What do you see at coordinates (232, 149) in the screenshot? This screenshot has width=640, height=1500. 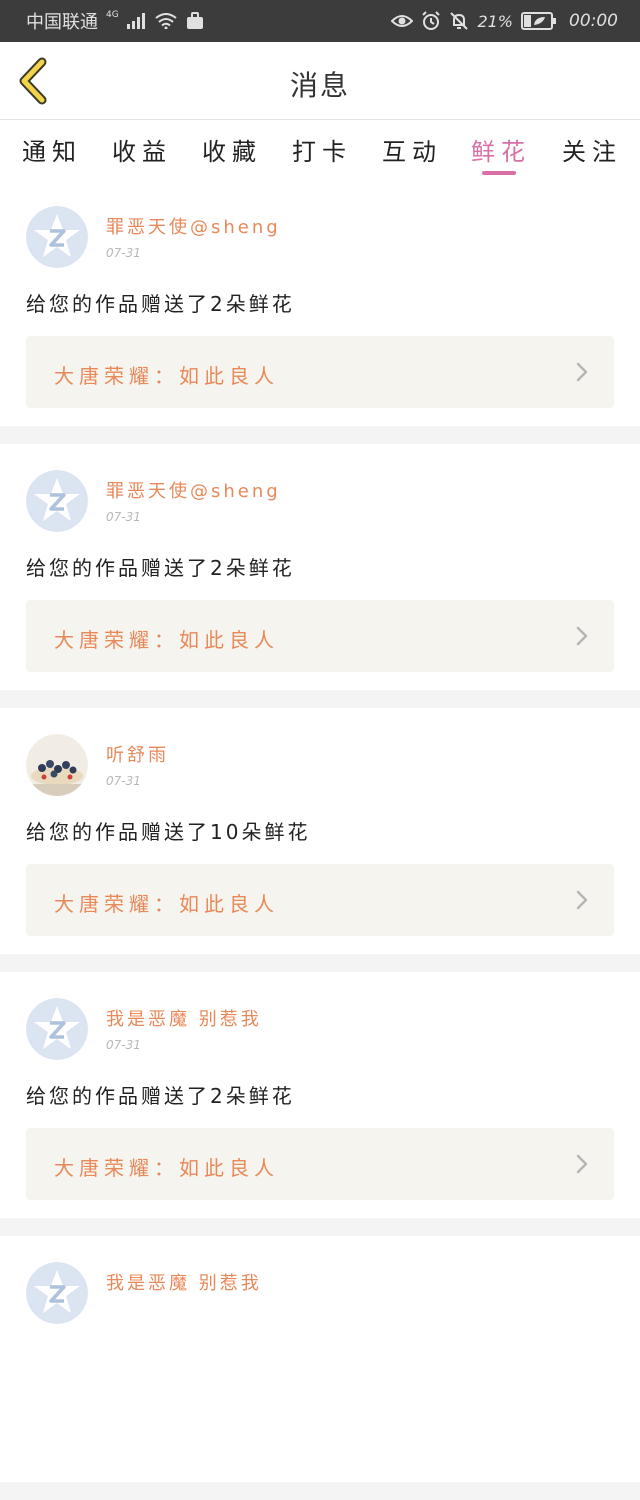 I see `tab-favorites: 收藏` at bounding box center [232, 149].